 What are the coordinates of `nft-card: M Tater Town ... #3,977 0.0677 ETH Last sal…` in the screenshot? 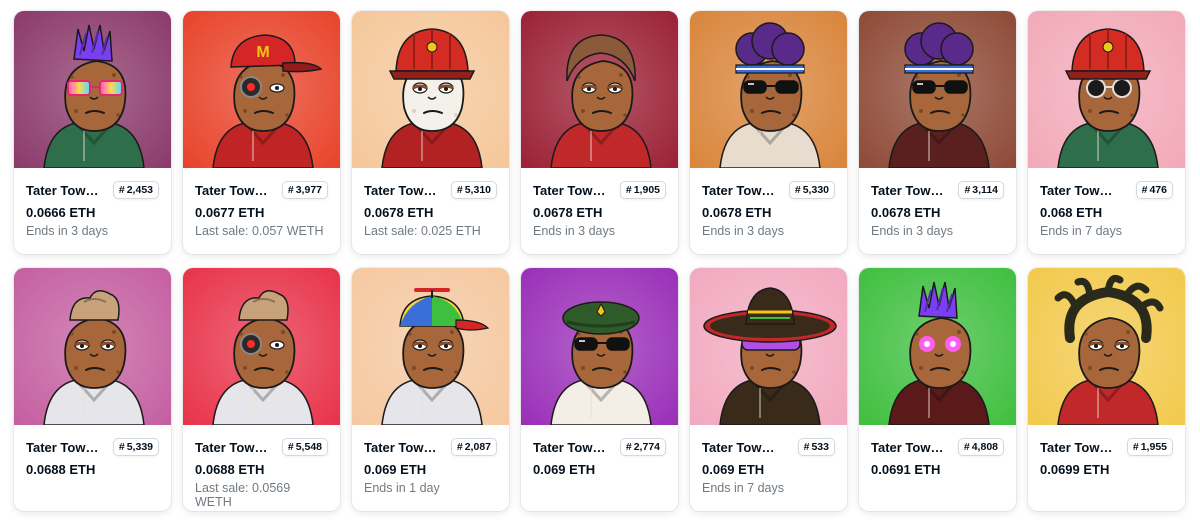 It's located at (261, 132).